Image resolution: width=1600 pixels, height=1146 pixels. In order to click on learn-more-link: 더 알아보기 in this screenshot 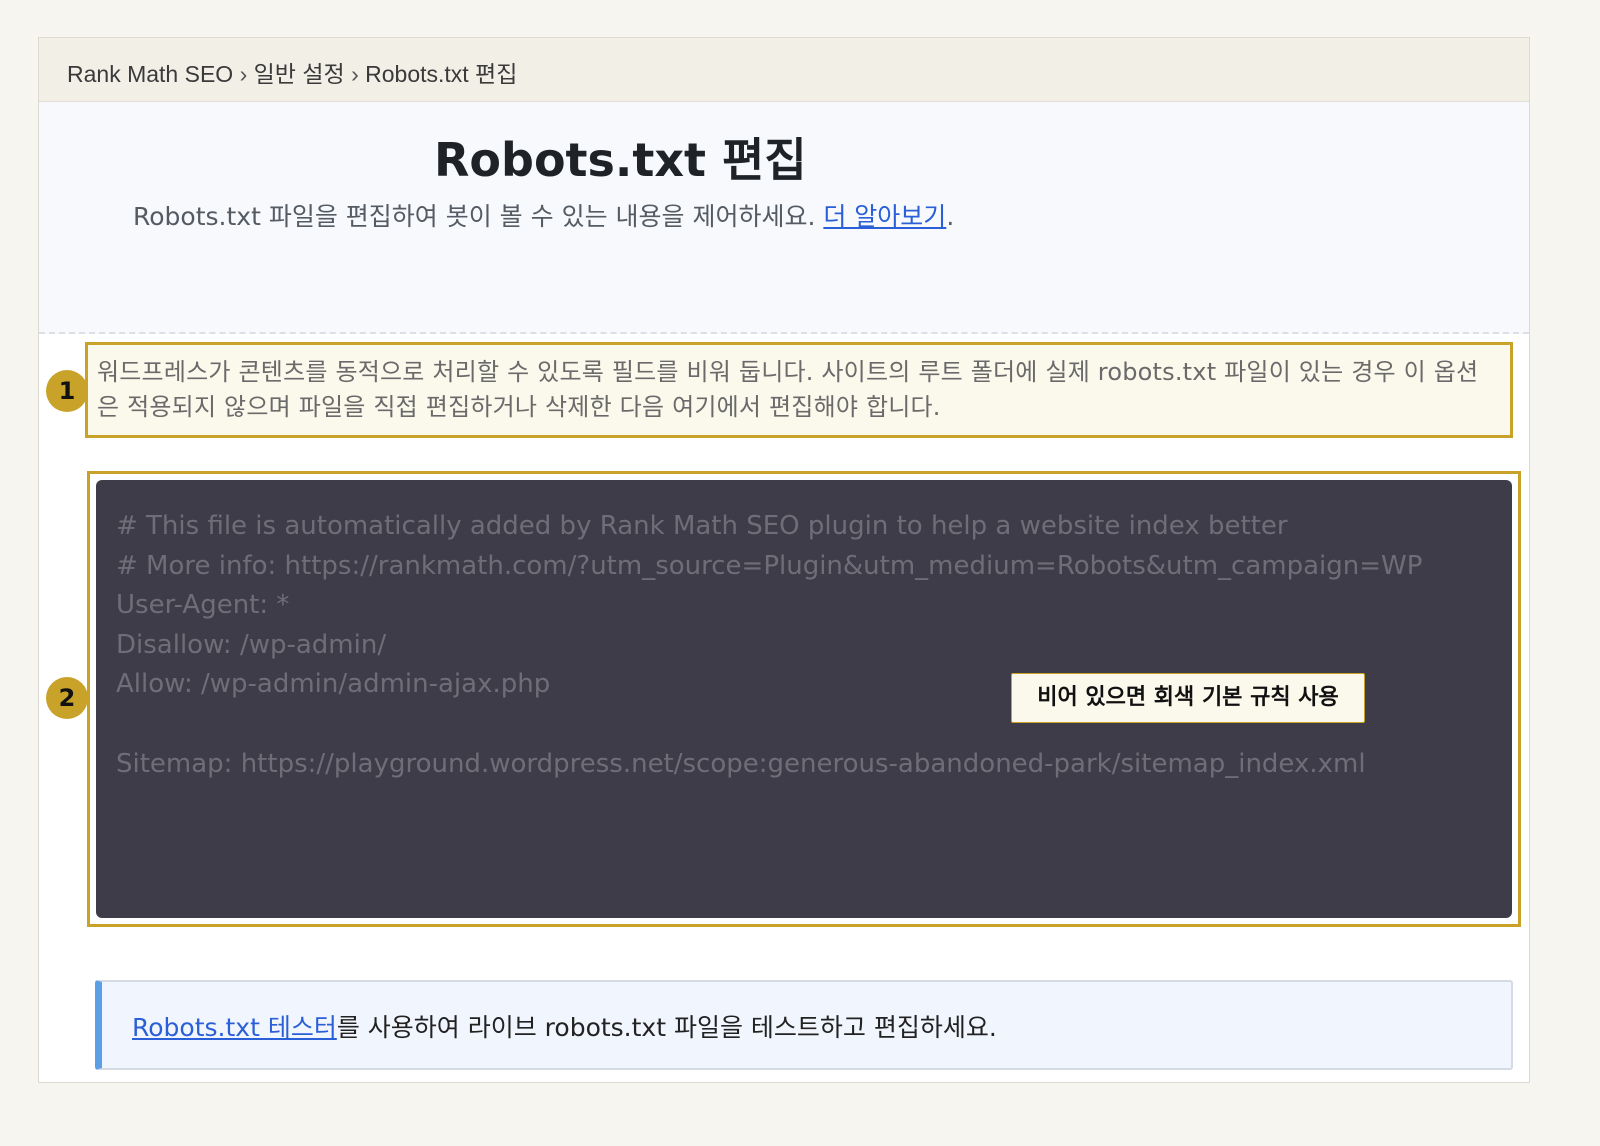, I will do `click(884, 216)`.